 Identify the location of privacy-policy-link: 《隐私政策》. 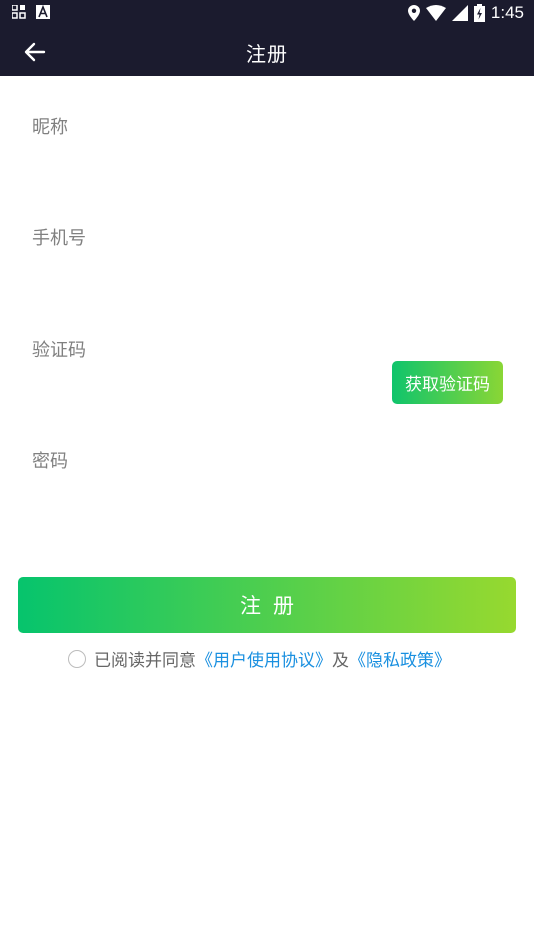
(400, 658).